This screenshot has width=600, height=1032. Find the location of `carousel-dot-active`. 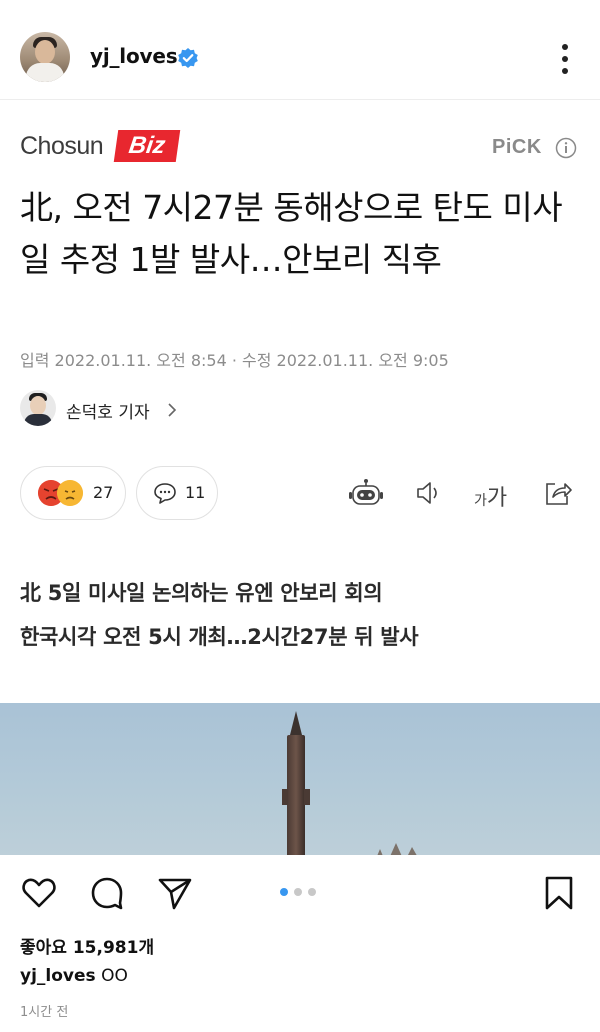

carousel-dot-active is located at coordinates (284, 892).